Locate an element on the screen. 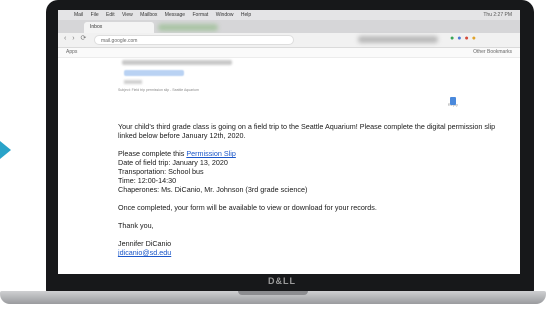 This screenshot has height=318, width=546. browser-toolbar: ‹ › ⟳ mail.google.com ●●●● is located at coordinates (289, 40).